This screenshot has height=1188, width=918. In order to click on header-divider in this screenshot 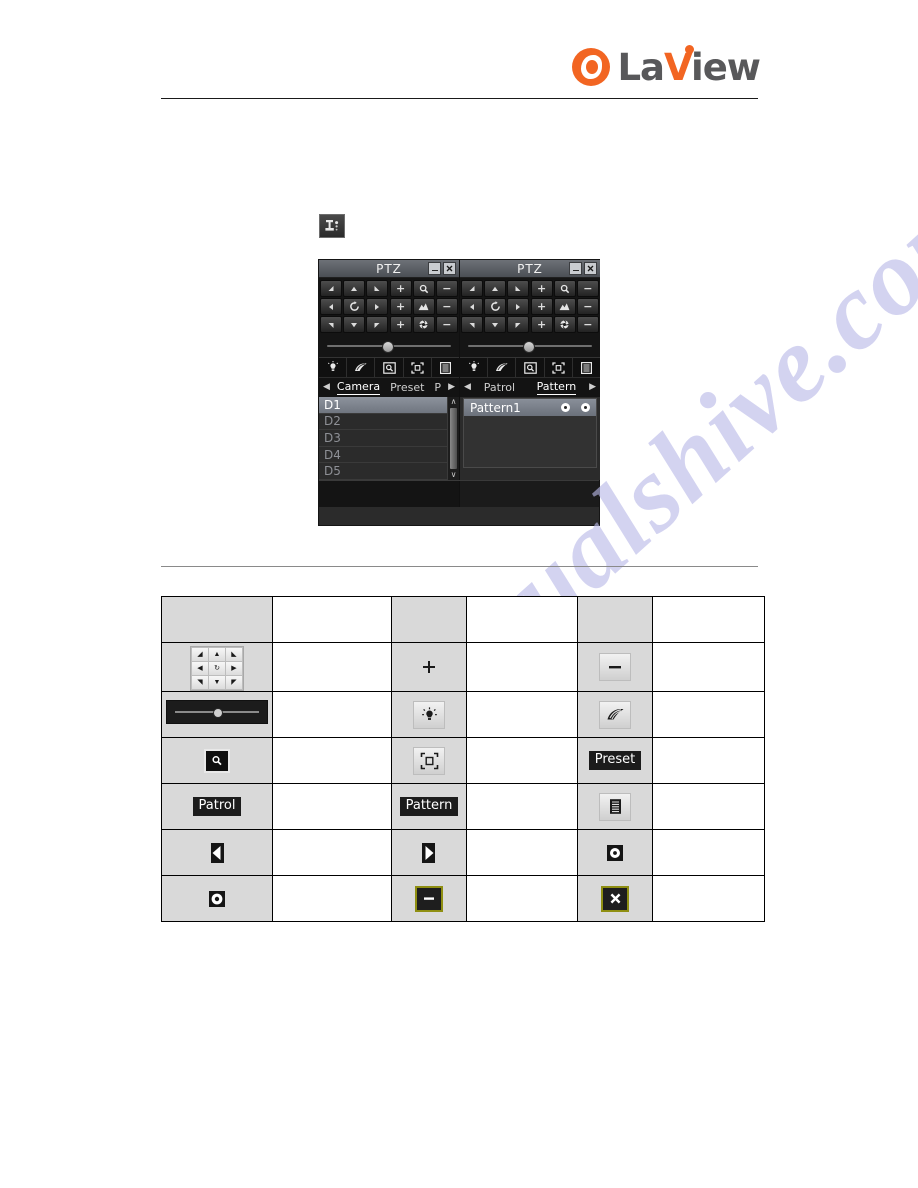, I will do `click(459, 98)`.